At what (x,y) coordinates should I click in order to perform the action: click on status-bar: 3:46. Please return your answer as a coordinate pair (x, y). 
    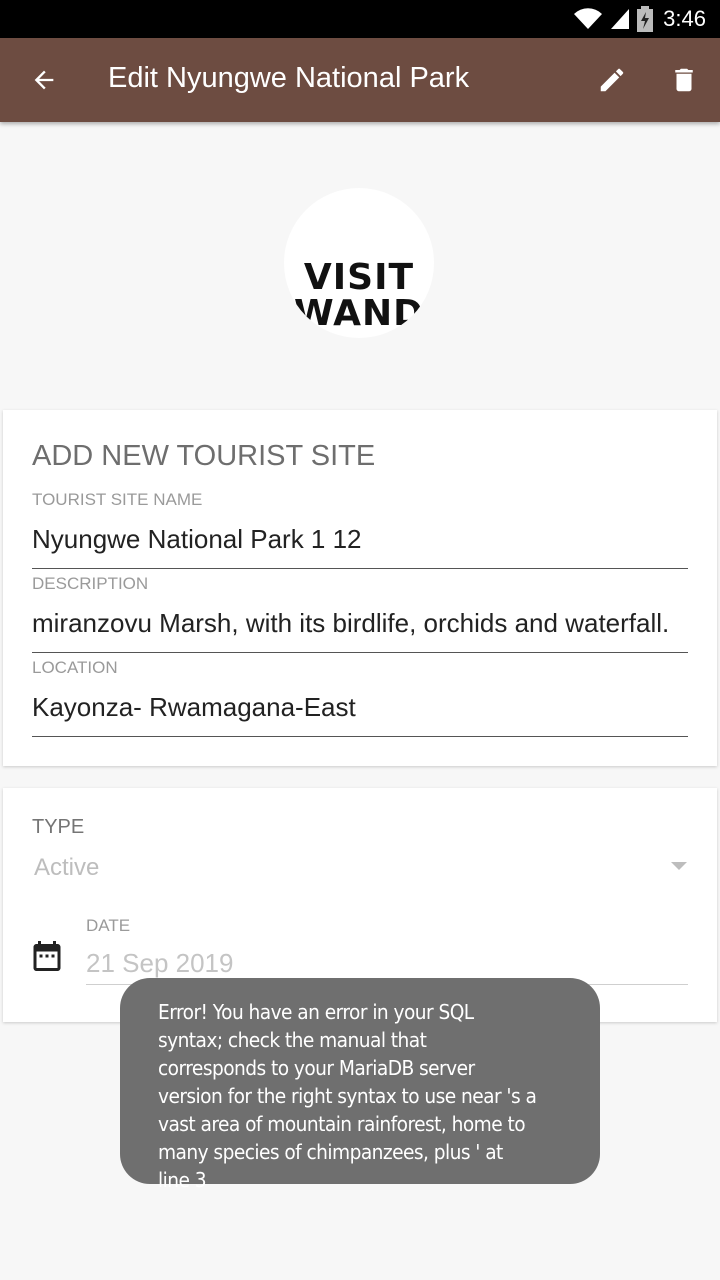
    Looking at the image, I should click on (360, 19).